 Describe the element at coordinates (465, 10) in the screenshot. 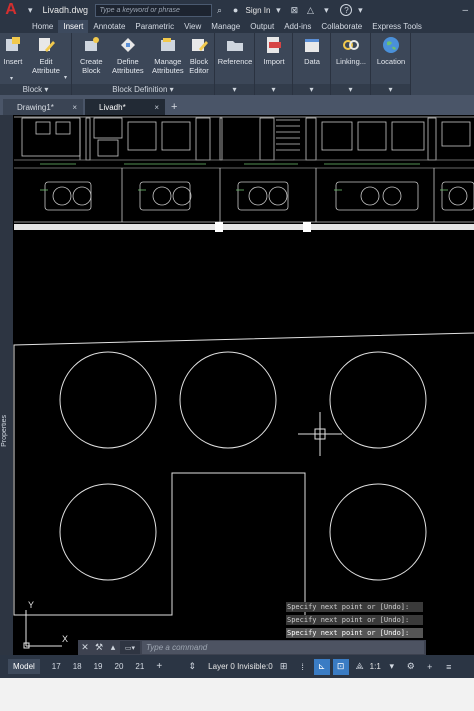

I see `minimize-icon: –` at that location.